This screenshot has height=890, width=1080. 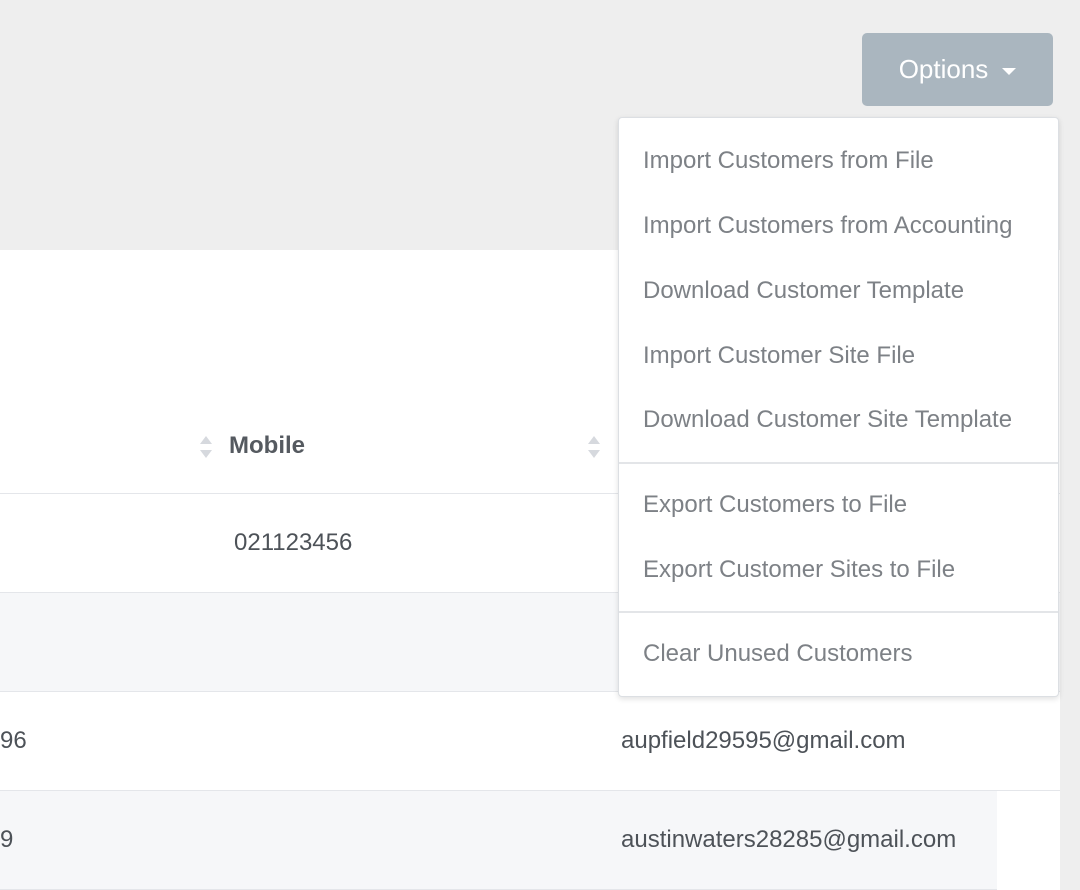 What do you see at coordinates (827, 226) in the screenshot?
I see `menu-item-import-customers-accounting: Import Customers from Accounting` at bounding box center [827, 226].